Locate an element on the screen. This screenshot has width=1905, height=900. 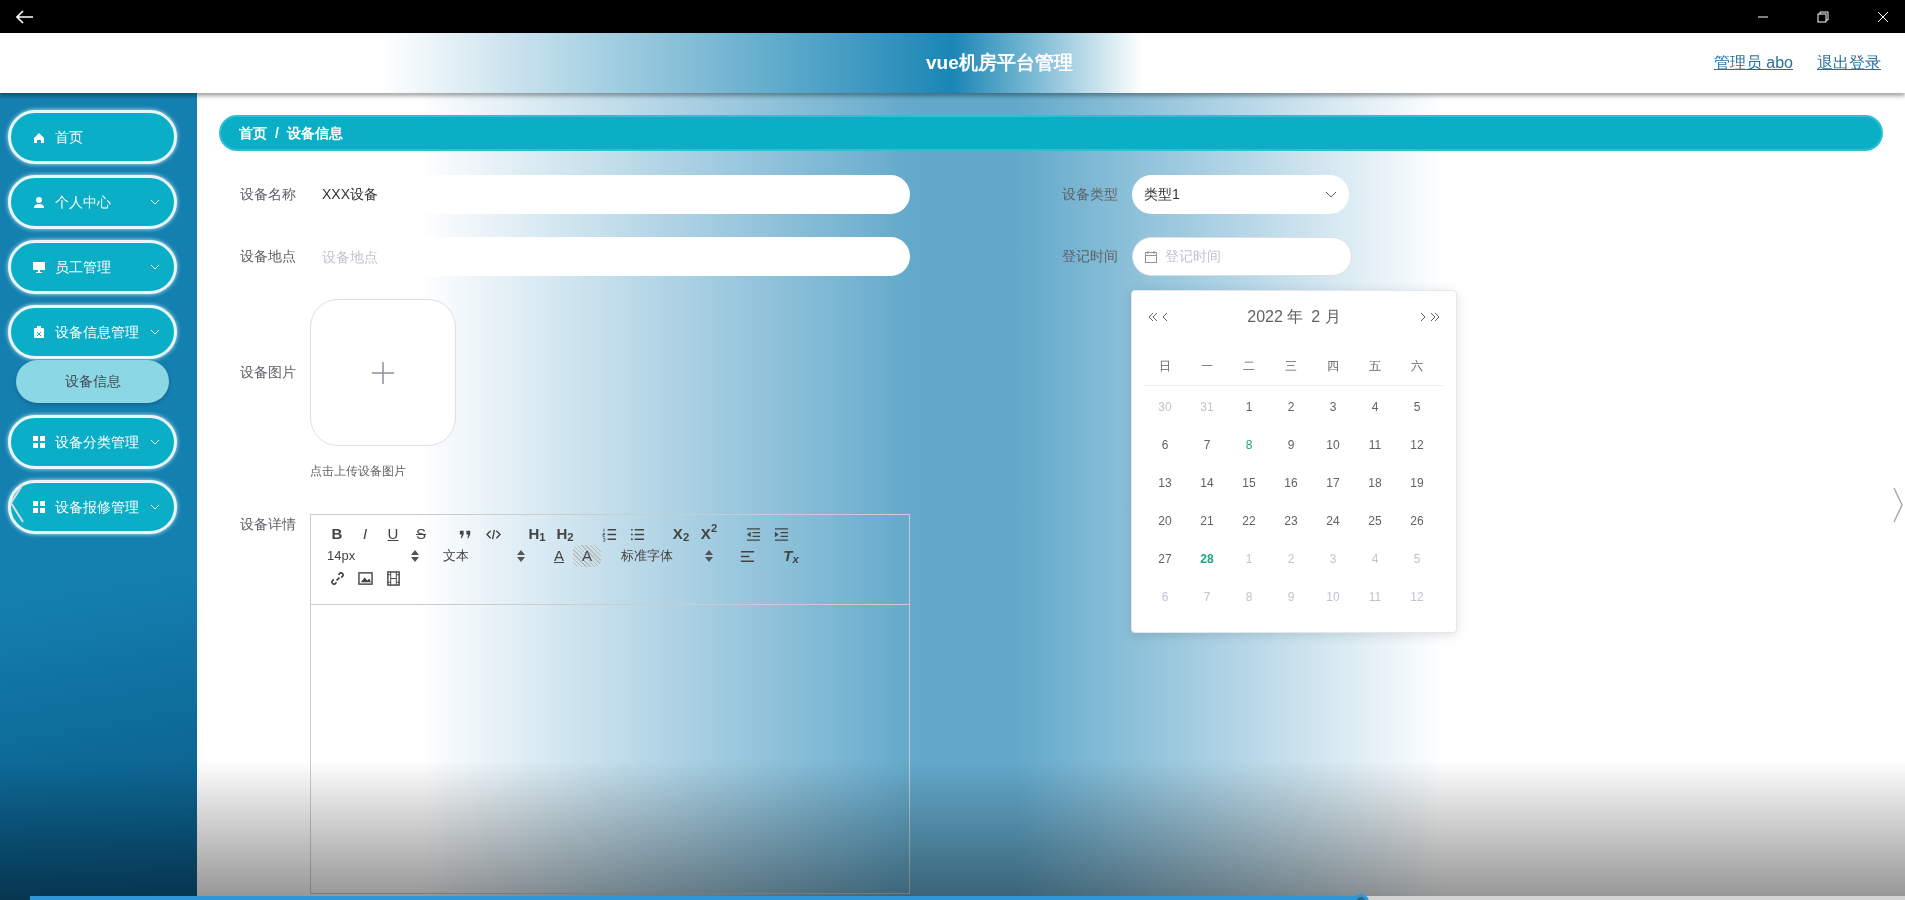
calendar-day: 13 is located at coordinates (1165, 483).